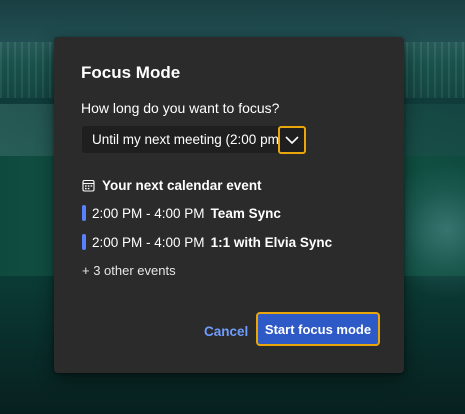 Image resolution: width=465 pixels, height=414 pixels. Describe the element at coordinates (188, 139) in the screenshot. I see `duration-dropdown-value: Until my next meeting (2:00 pm)` at that location.